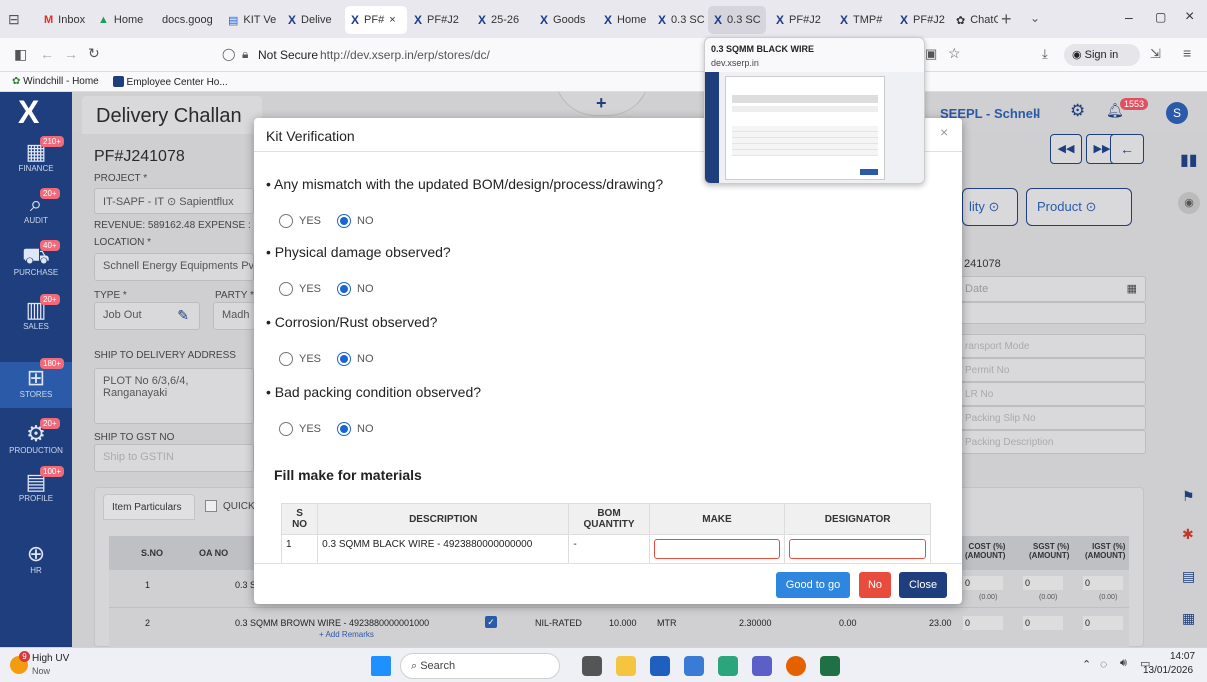  I want to click on calculator-icon: ▦, so click(1188, 618).